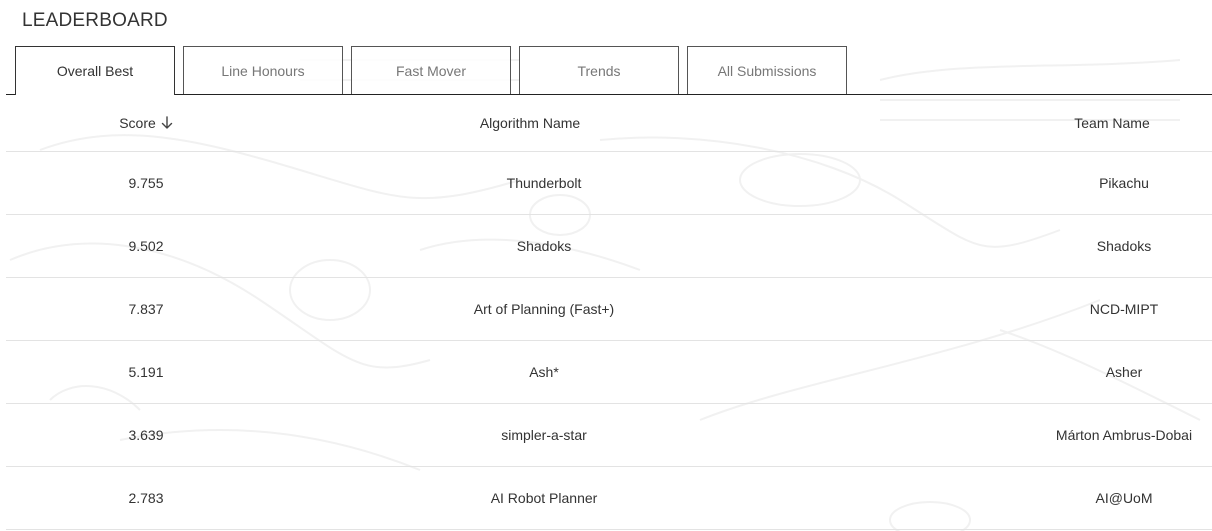 Image resolution: width=1212 pixels, height=531 pixels. I want to click on score-cell: 7.837, so click(146, 309).